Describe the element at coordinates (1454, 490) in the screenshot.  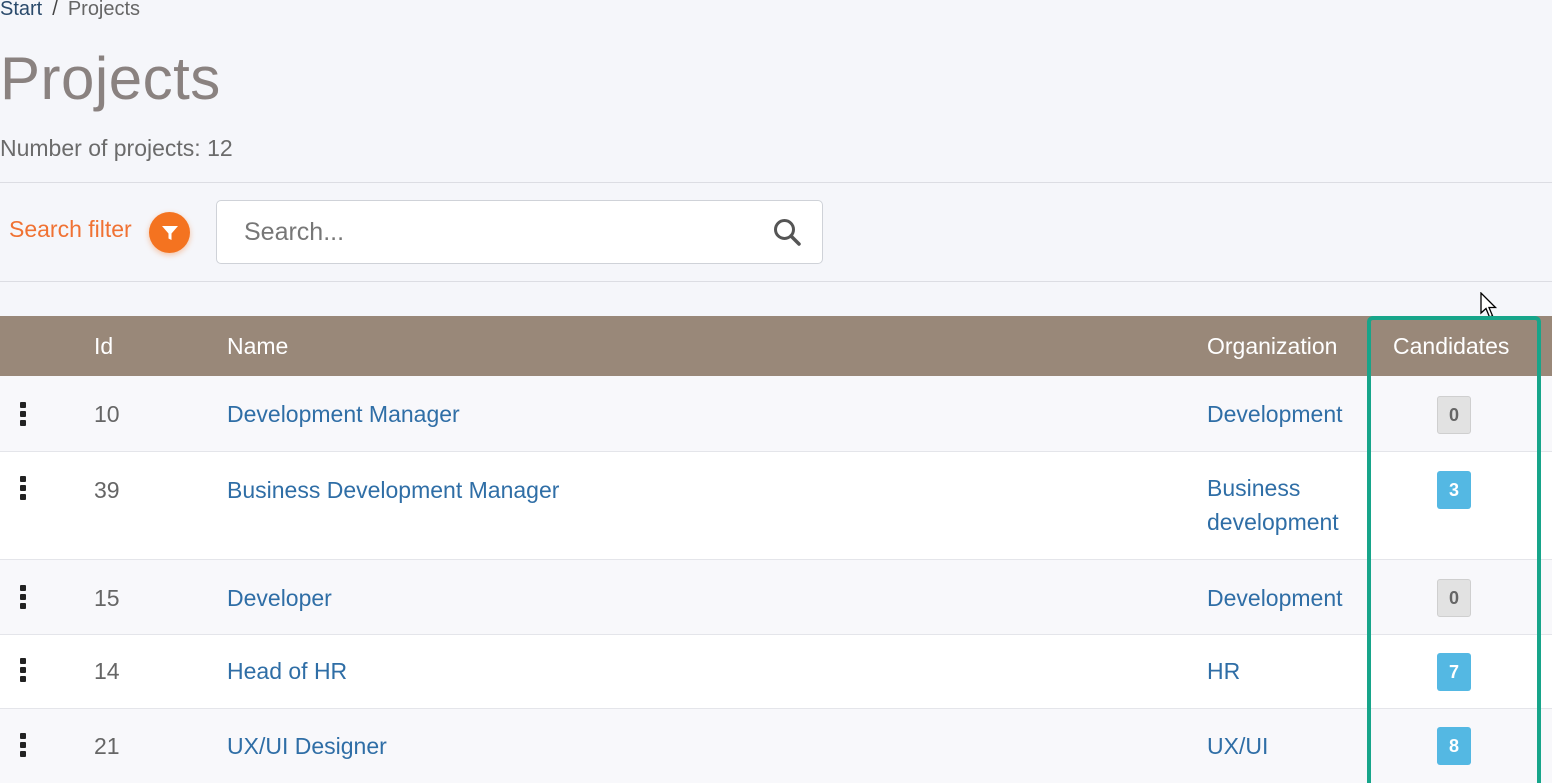
I see `candidates-badge: 3` at that location.